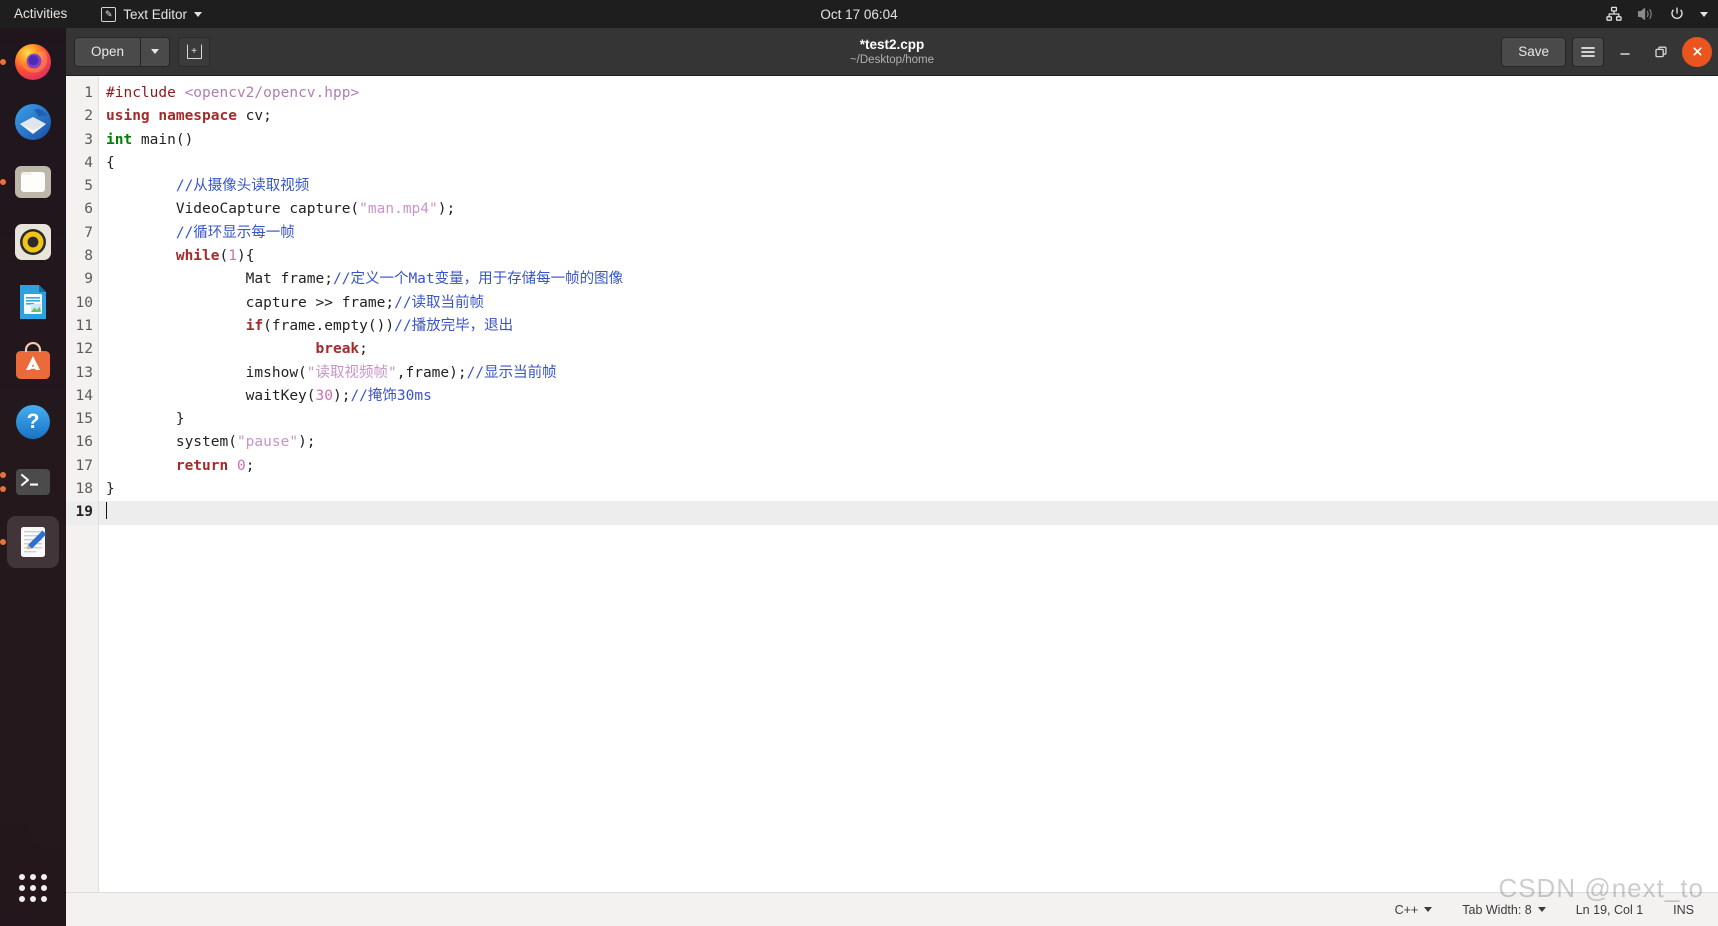 The image size is (1718, 926). Describe the element at coordinates (908, 279) in the screenshot. I see `code-line: Mat frame;//定义一个Mat变量，用于存储每一帧的图像` at that location.